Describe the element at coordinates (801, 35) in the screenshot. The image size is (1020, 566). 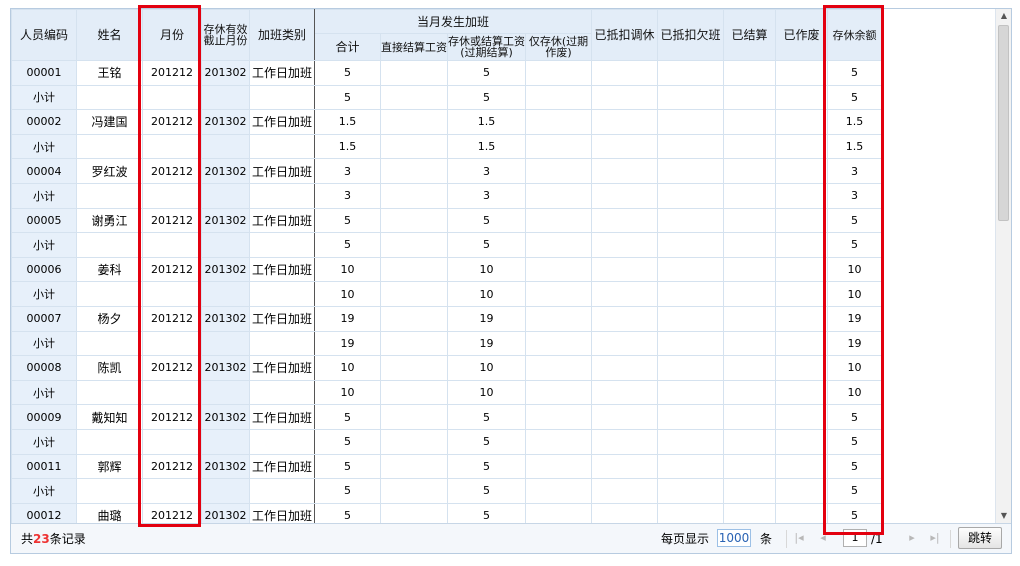
I see `col-voided: 已作废` at that location.